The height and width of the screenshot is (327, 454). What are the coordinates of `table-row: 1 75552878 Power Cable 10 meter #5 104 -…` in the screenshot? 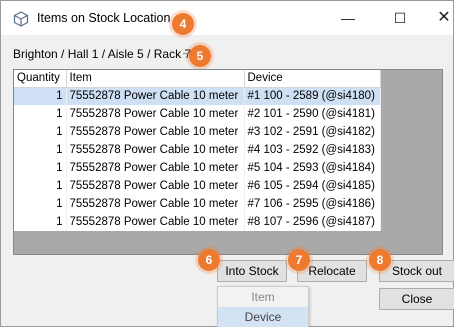 It's located at (197, 168).